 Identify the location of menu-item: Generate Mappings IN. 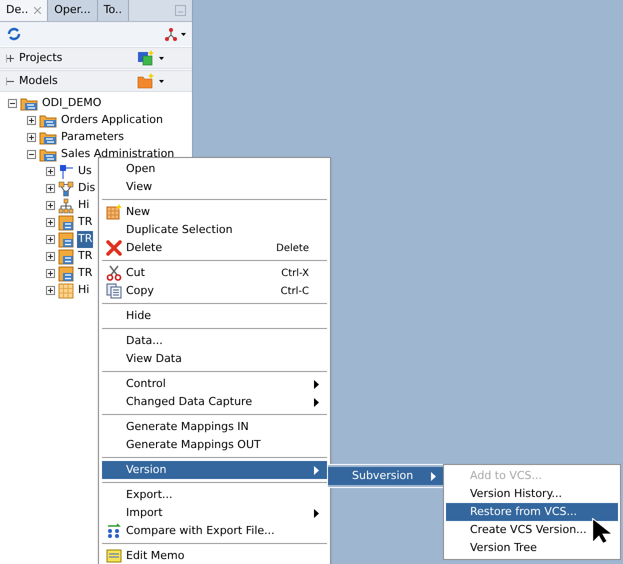
(214, 427).